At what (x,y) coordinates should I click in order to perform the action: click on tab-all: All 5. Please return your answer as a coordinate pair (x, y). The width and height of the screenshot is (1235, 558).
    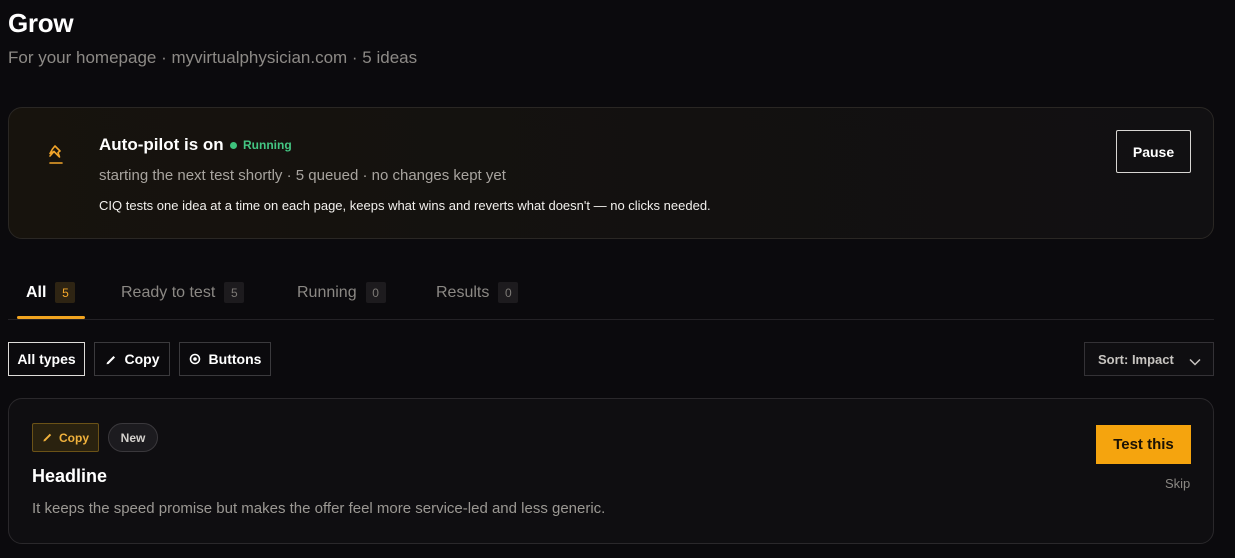
    Looking at the image, I should click on (51, 292).